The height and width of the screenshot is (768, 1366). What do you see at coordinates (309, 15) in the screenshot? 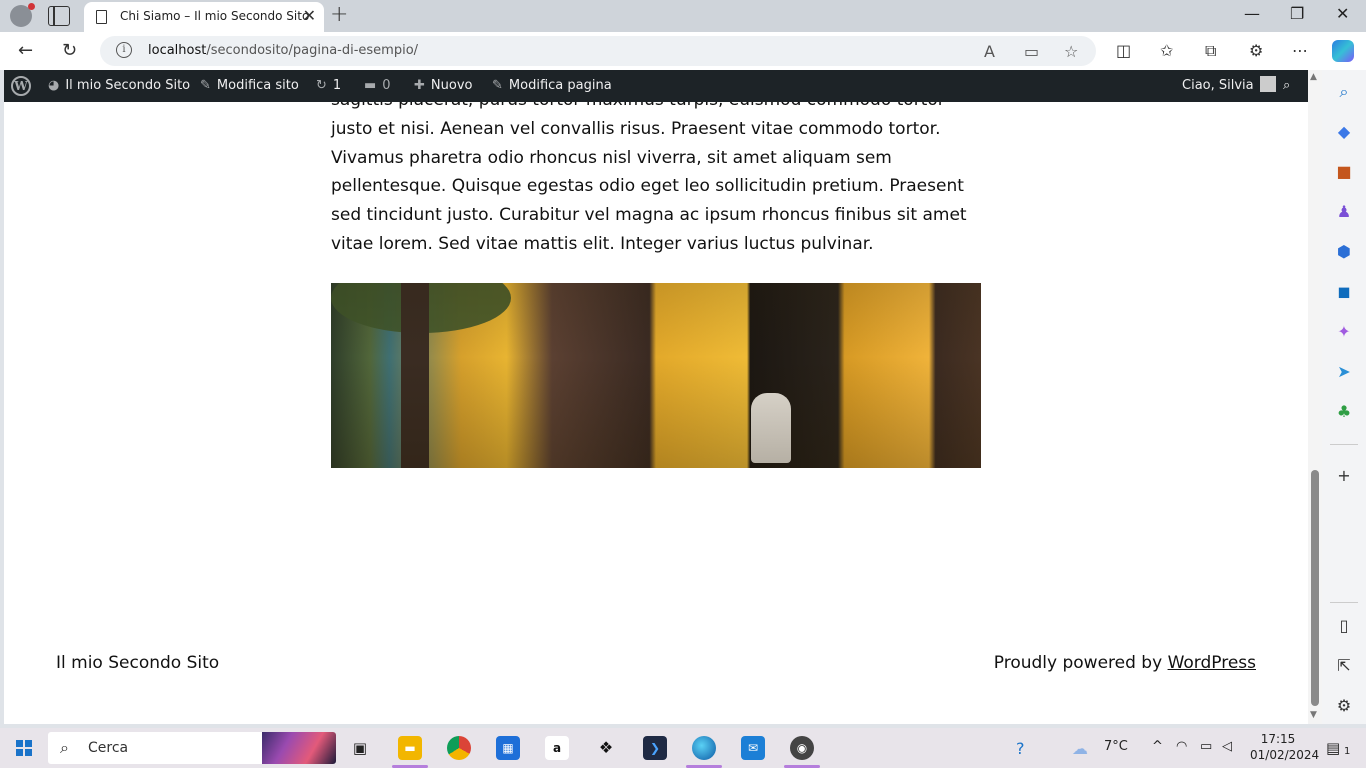
I see `tab-close-icon: ✕` at bounding box center [309, 15].